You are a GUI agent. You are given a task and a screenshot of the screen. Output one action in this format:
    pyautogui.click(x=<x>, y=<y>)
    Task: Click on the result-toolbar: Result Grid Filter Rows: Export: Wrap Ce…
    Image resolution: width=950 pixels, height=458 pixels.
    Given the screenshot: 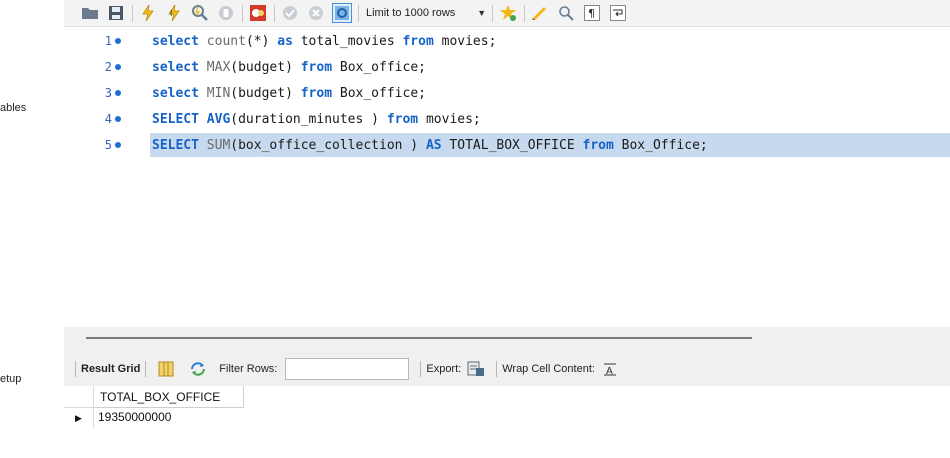 What is the action you would take?
    pyautogui.click(x=507, y=369)
    